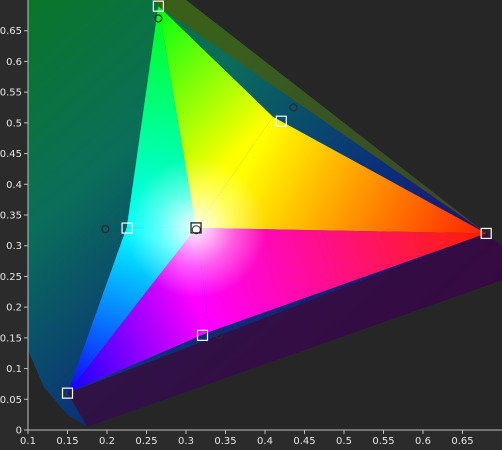 Image resolution: width=502 pixels, height=450 pixels. What do you see at coordinates (14, 123) in the screenshot?
I see `y-tick-label: 0.5` at bounding box center [14, 123].